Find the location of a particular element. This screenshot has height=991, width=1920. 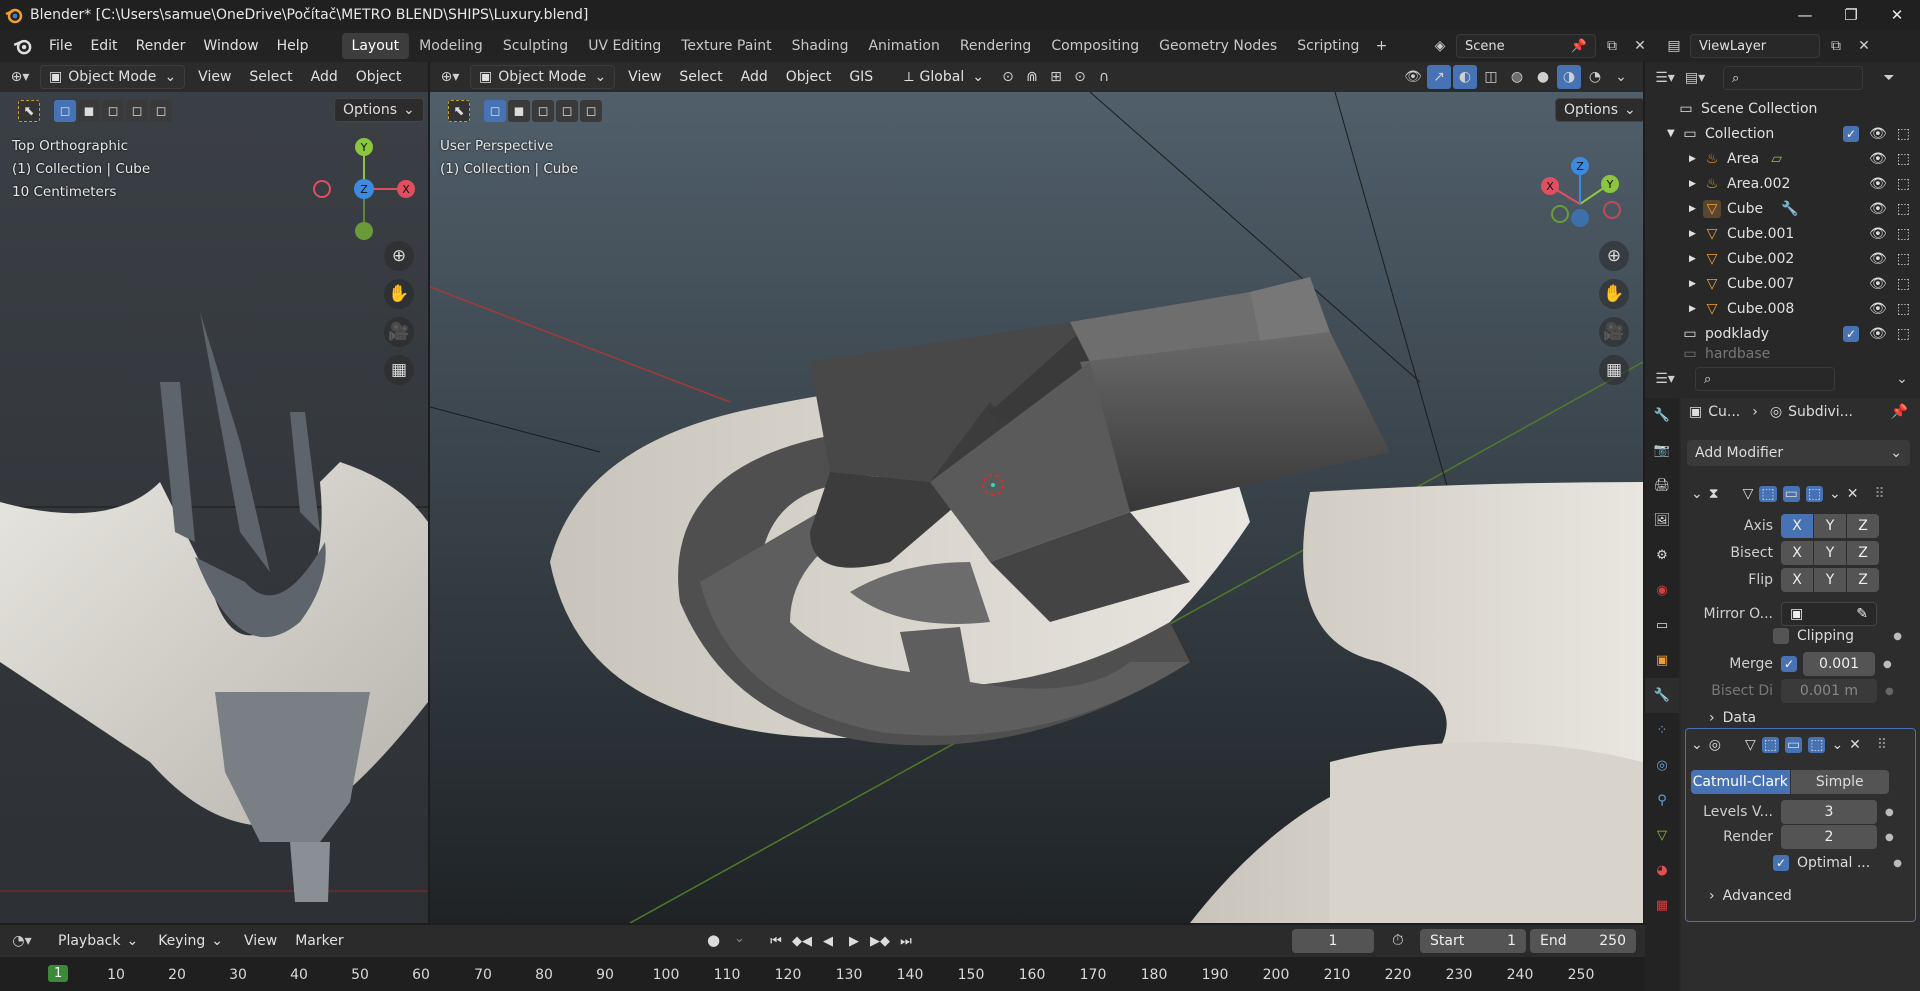

transform-orientation-select: ⟂ Global ⌄ is located at coordinates (944, 77).